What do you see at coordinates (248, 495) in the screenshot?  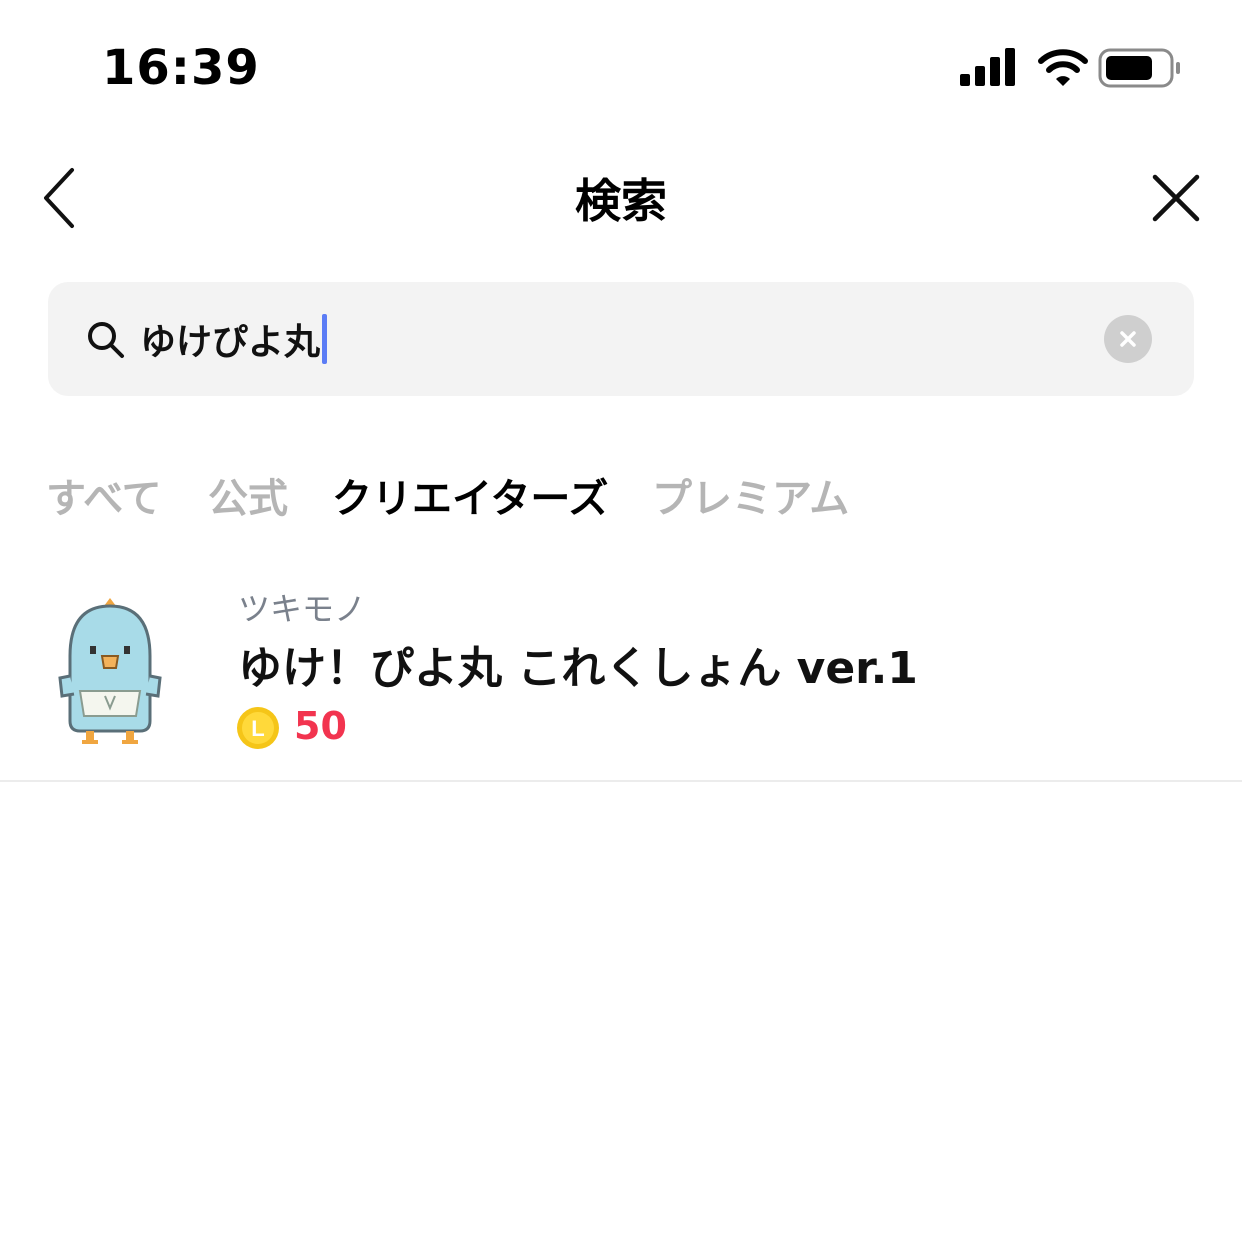 I see `tab-official: 公式` at bounding box center [248, 495].